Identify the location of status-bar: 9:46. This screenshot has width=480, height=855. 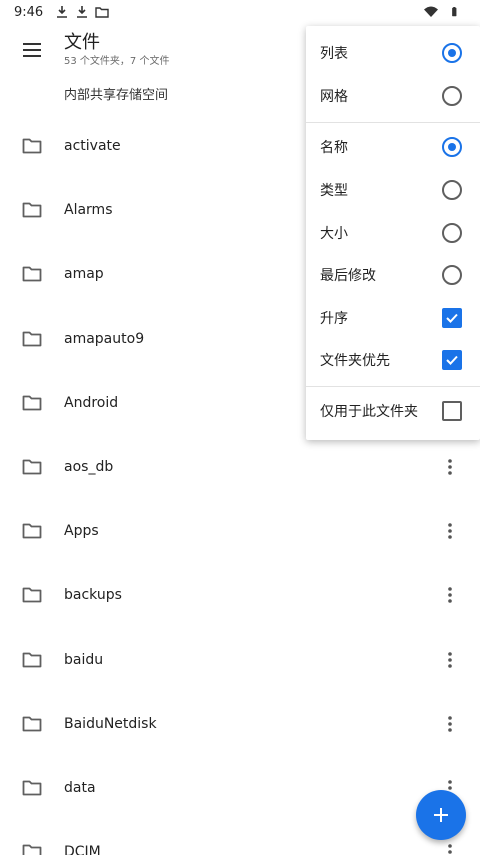
(240, 12).